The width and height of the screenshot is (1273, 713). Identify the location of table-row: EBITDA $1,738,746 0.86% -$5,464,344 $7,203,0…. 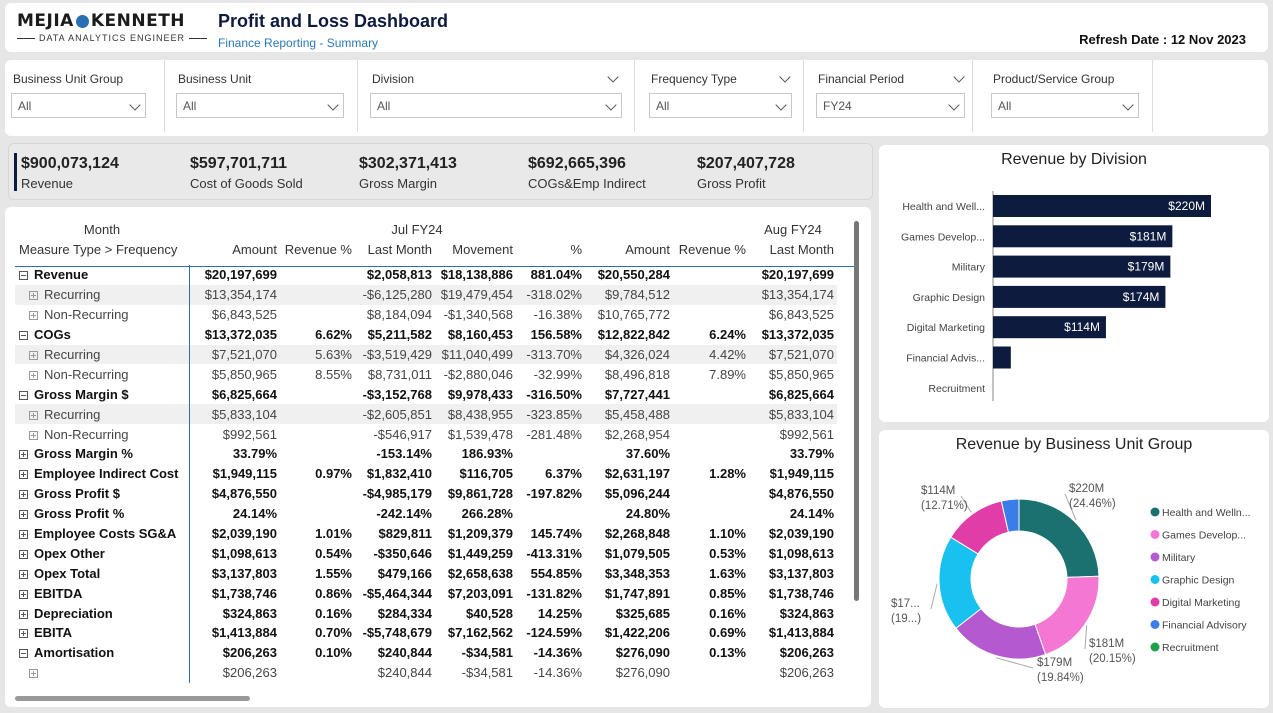
(426, 593).